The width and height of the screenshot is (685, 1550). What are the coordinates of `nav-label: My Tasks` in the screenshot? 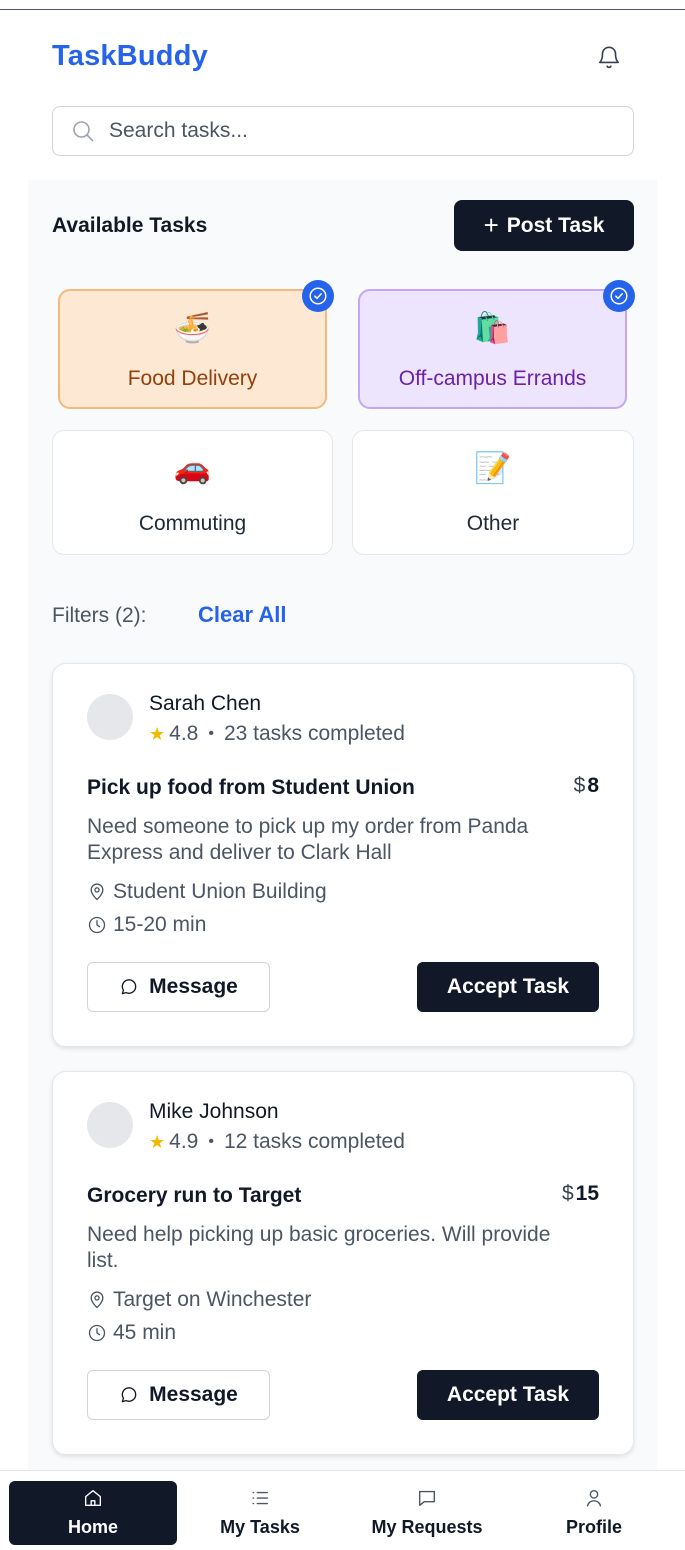 It's located at (260, 1527).